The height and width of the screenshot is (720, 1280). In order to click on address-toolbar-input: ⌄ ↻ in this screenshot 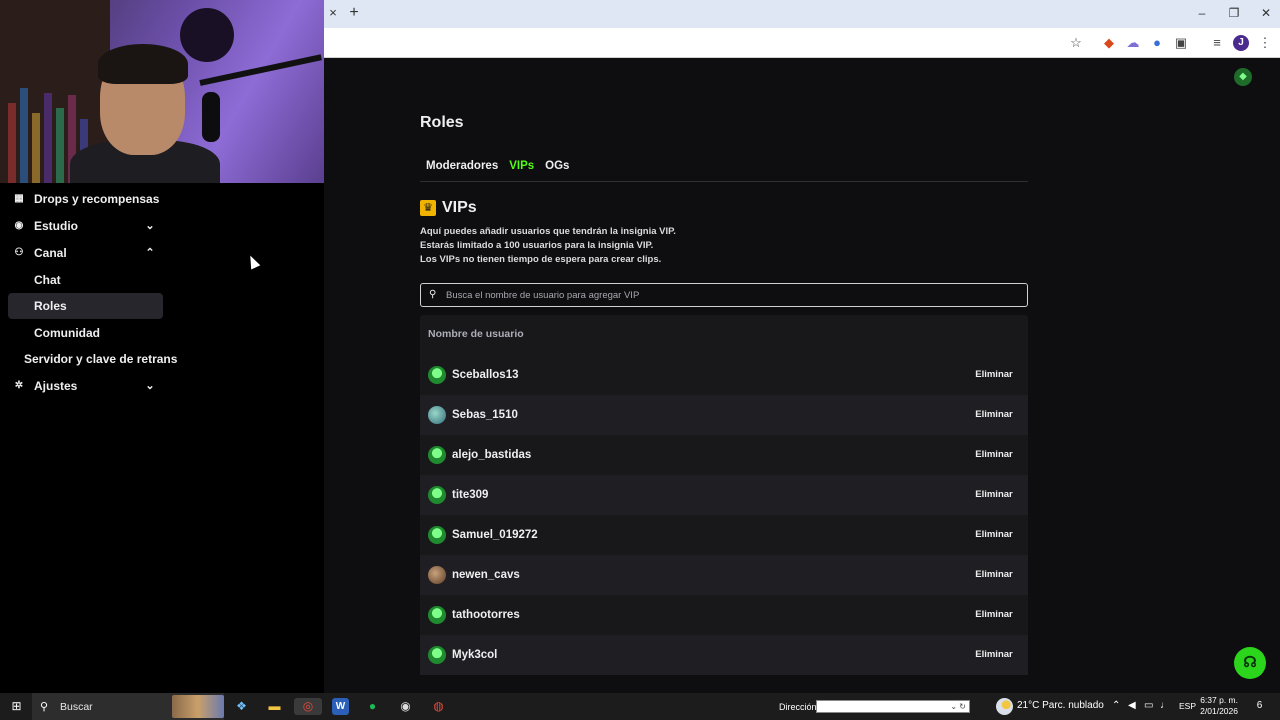, I will do `click(893, 706)`.